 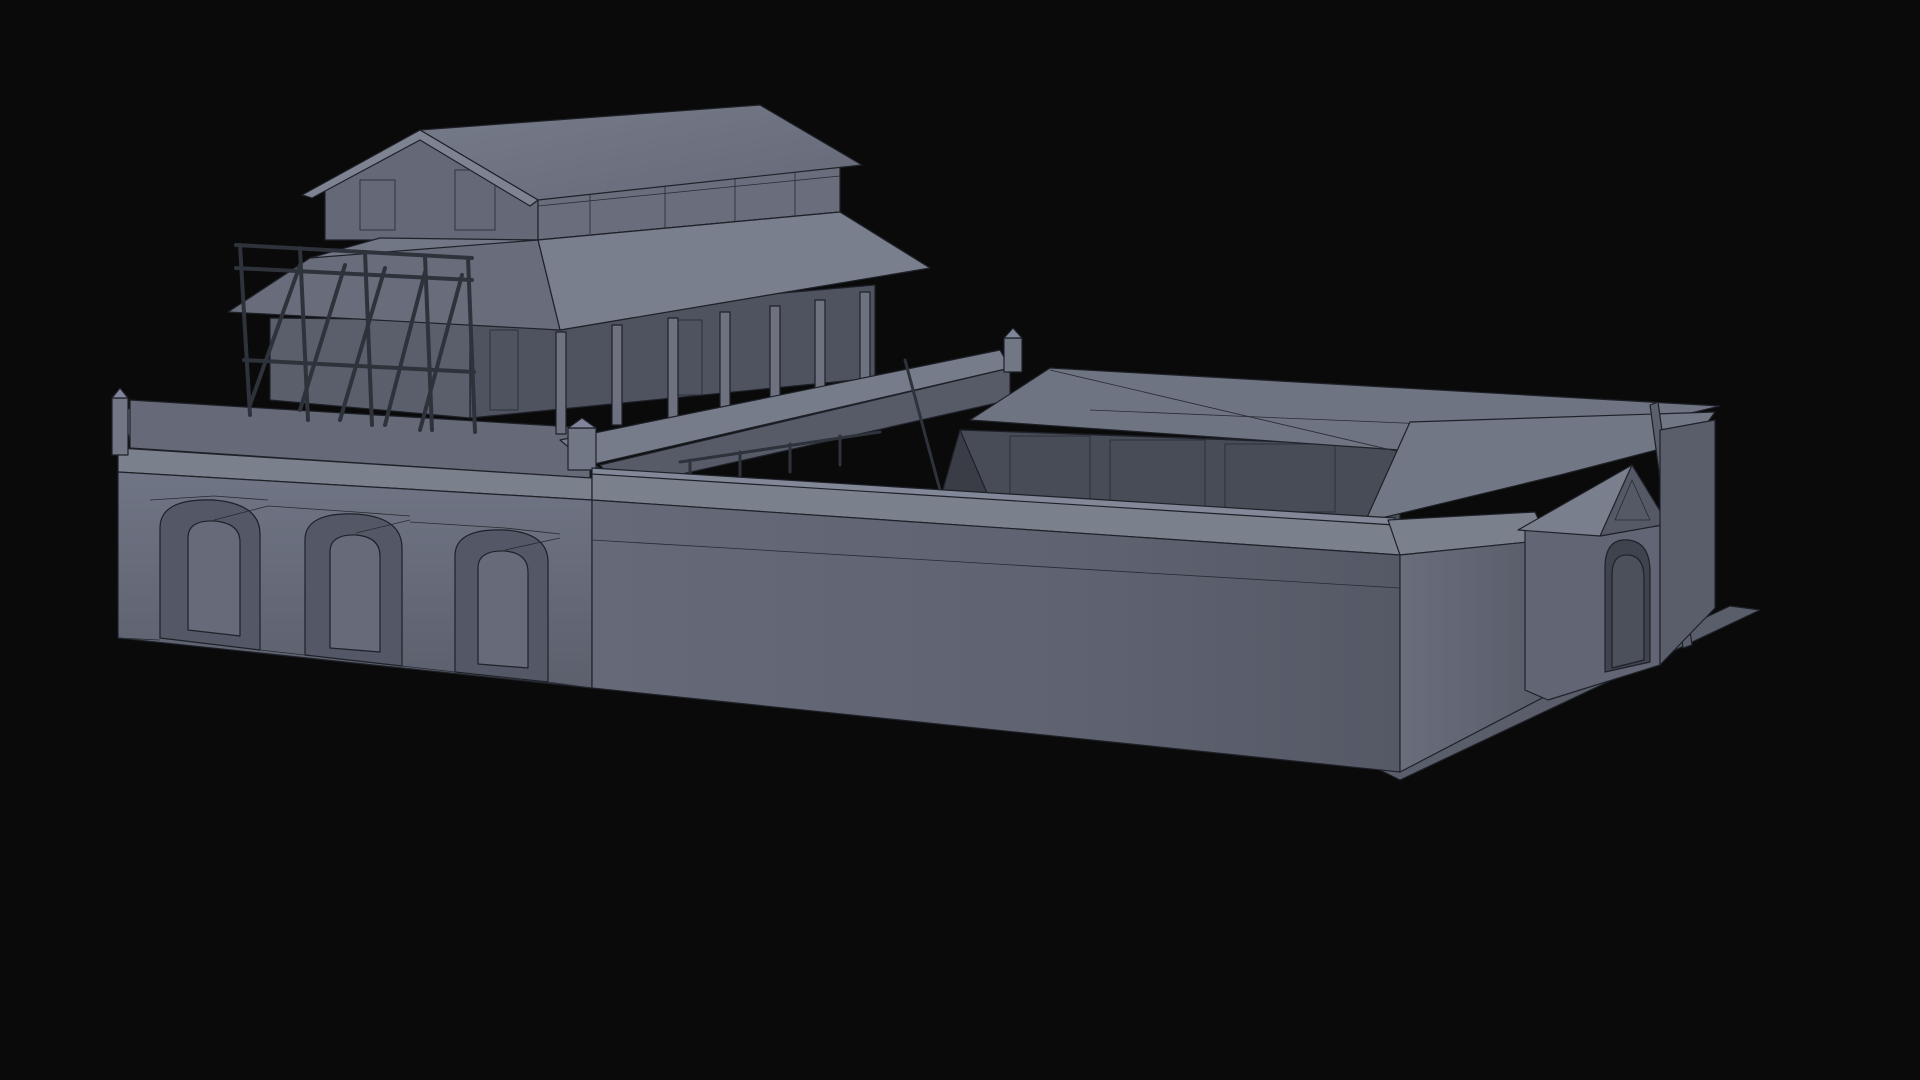 What do you see at coordinates (1013, 355) in the screenshot?
I see `rampart-pier` at bounding box center [1013, 355].